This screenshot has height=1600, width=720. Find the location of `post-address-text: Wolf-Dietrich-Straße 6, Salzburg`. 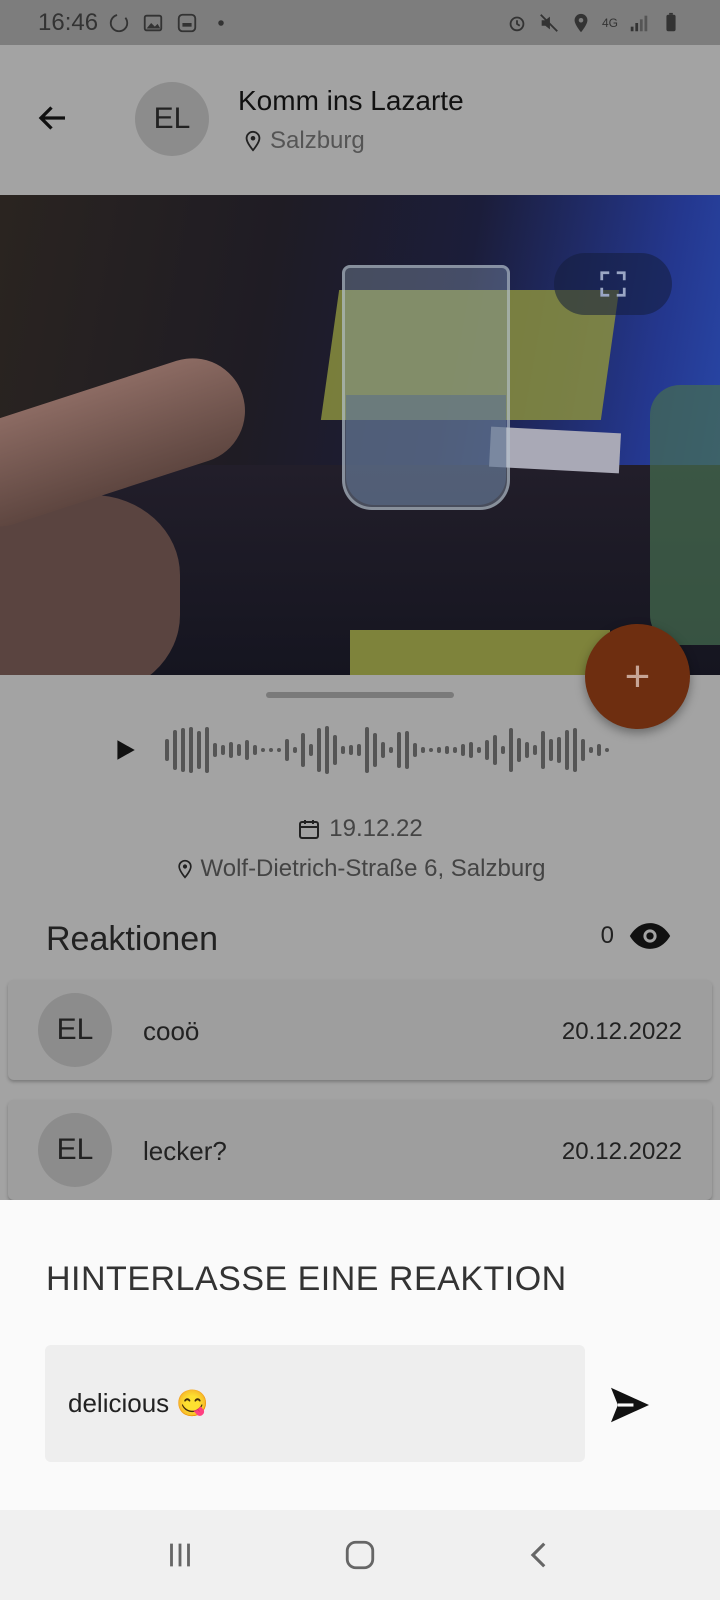

post-address-text: Wolf-Dietrich-Straße 6, Salzburg is located at coordinates (373, 868).